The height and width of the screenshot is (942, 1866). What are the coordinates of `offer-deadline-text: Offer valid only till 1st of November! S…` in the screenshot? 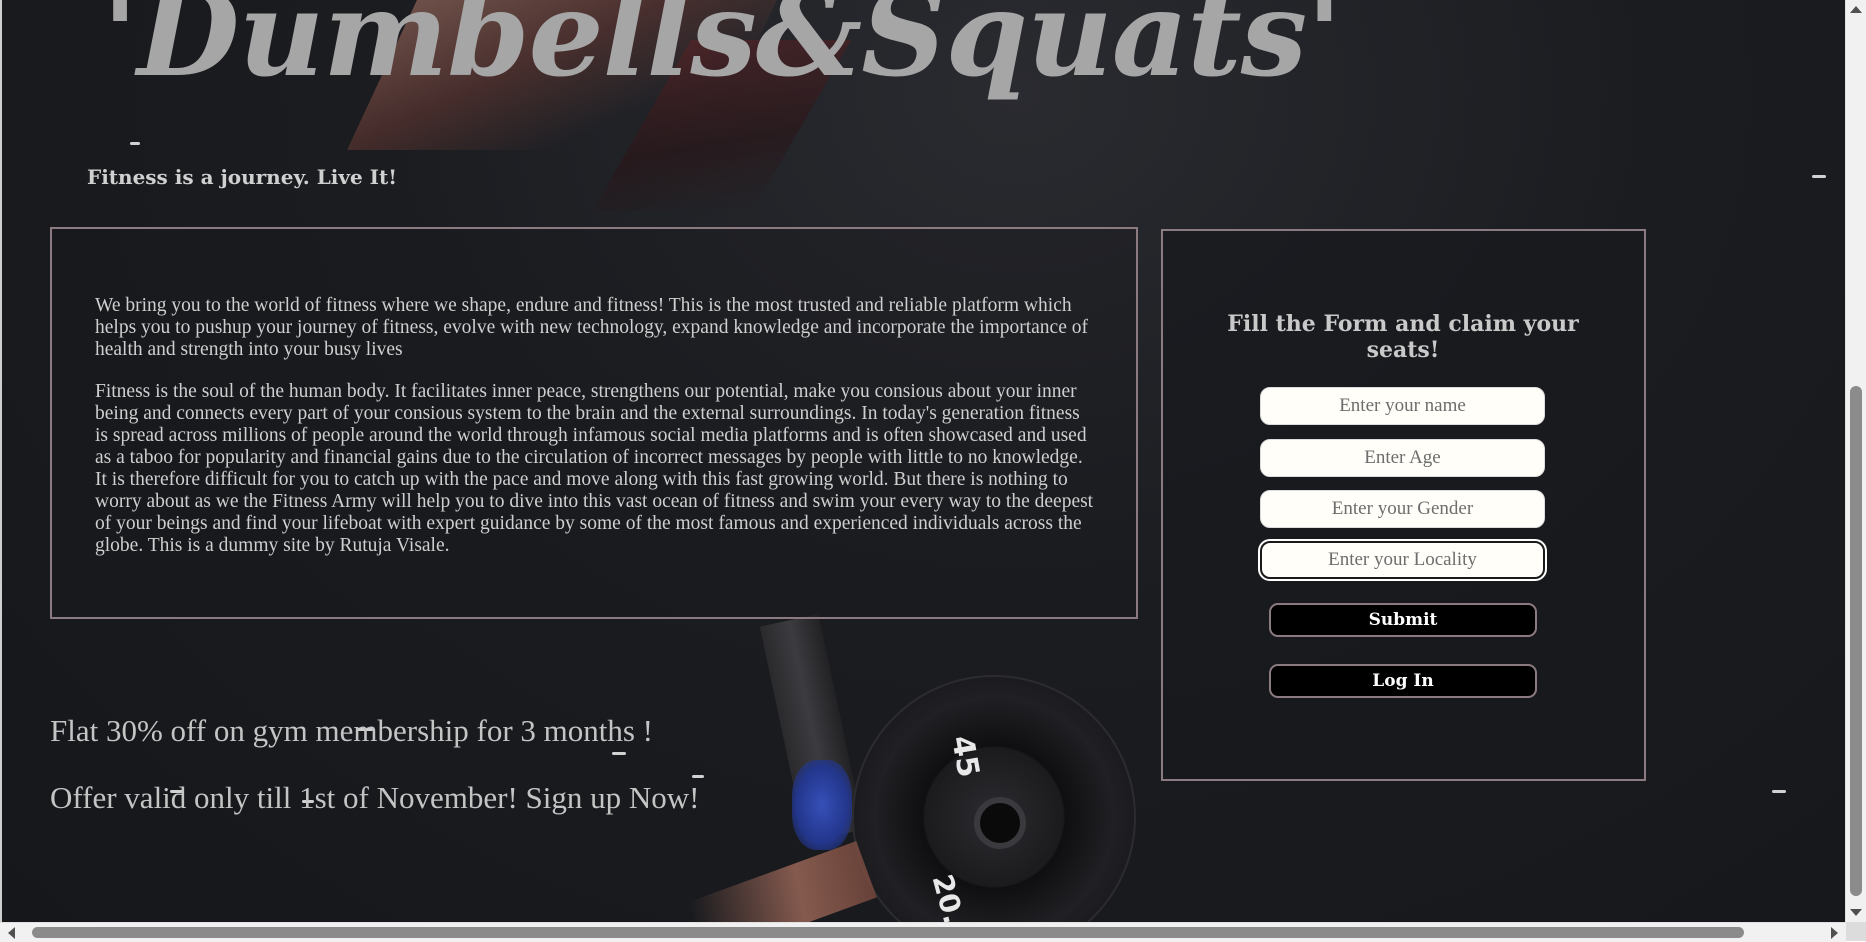 It's located at (375, 797).